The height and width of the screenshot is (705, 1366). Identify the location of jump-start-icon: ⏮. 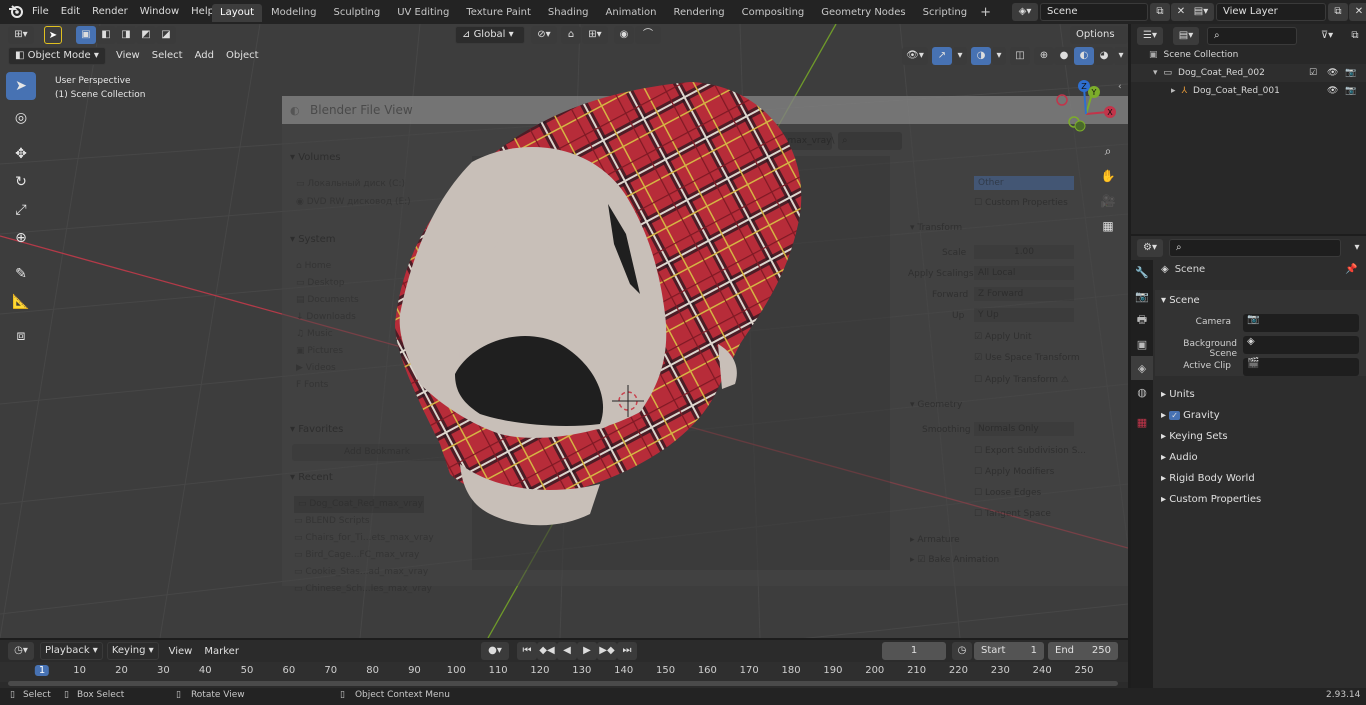
(527, 651).